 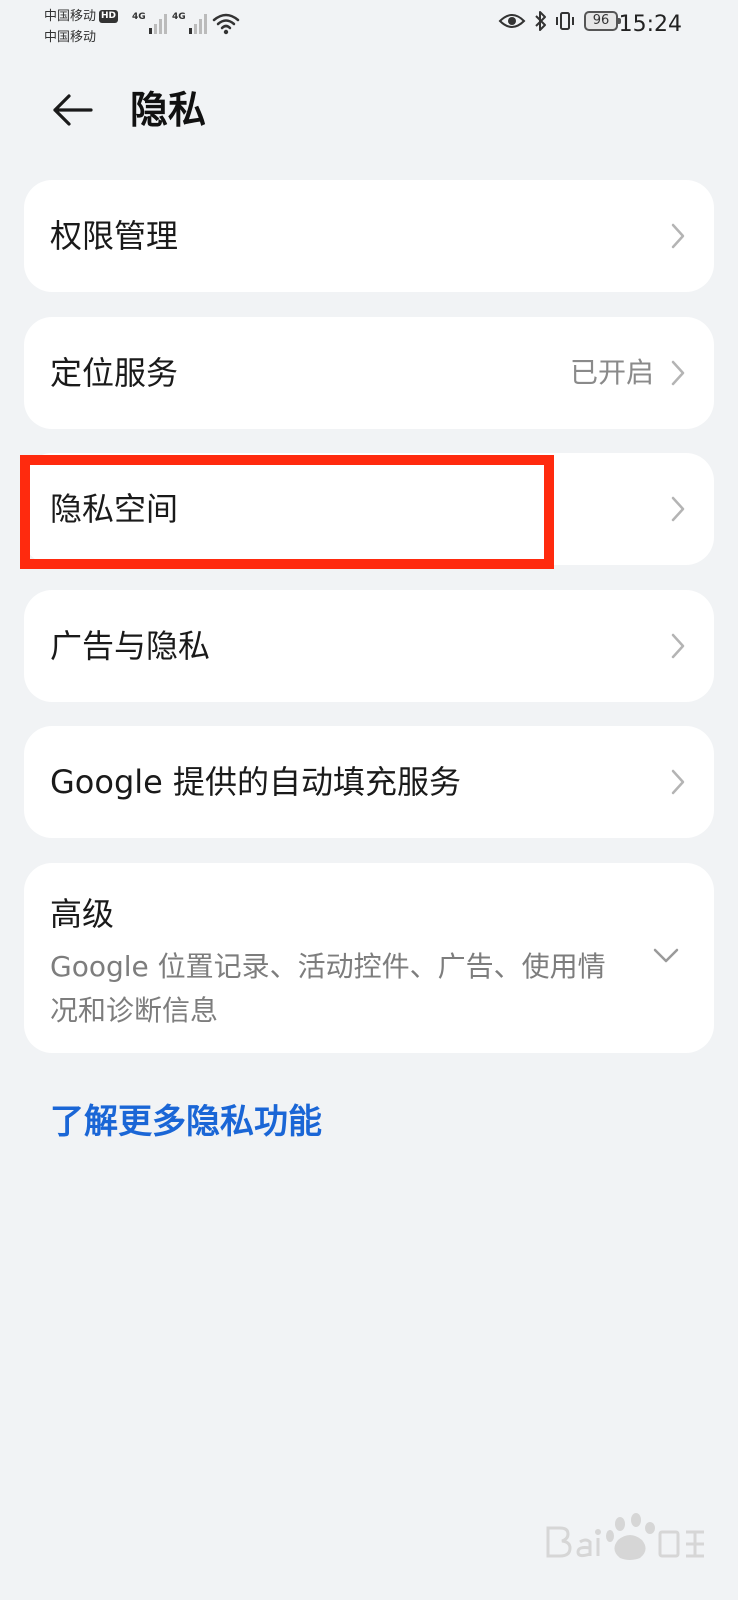 What do you see at coordinates (512, 21) in the screenshot?
I see `eye-icon` at bounding box center [512, 21].